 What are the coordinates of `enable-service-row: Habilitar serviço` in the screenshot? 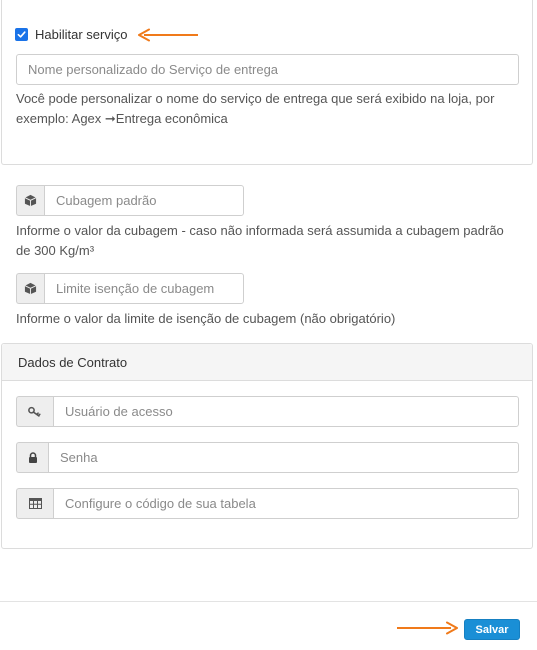 It's located at (71, 34).